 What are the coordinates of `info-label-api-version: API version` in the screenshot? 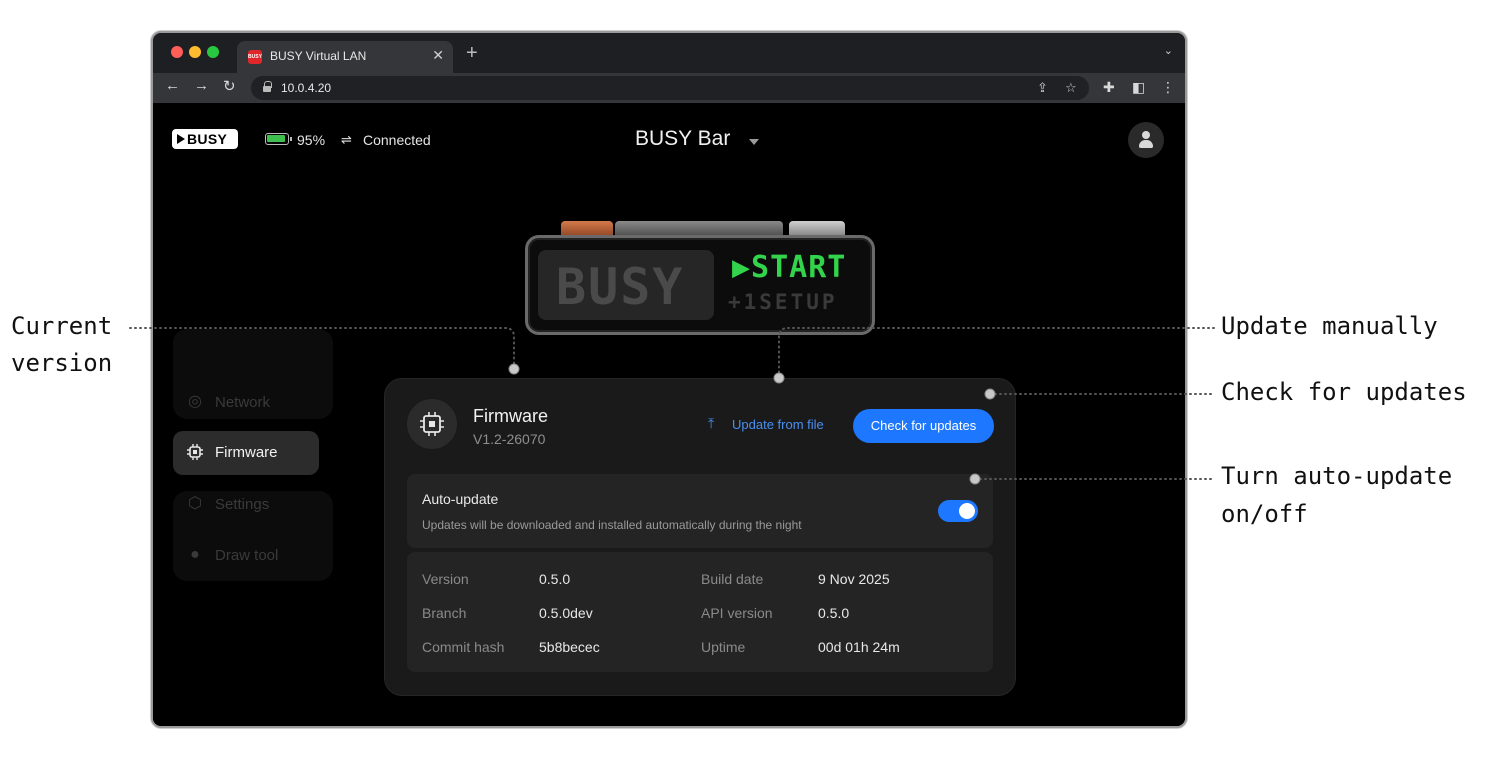 It's located at (737, 613).